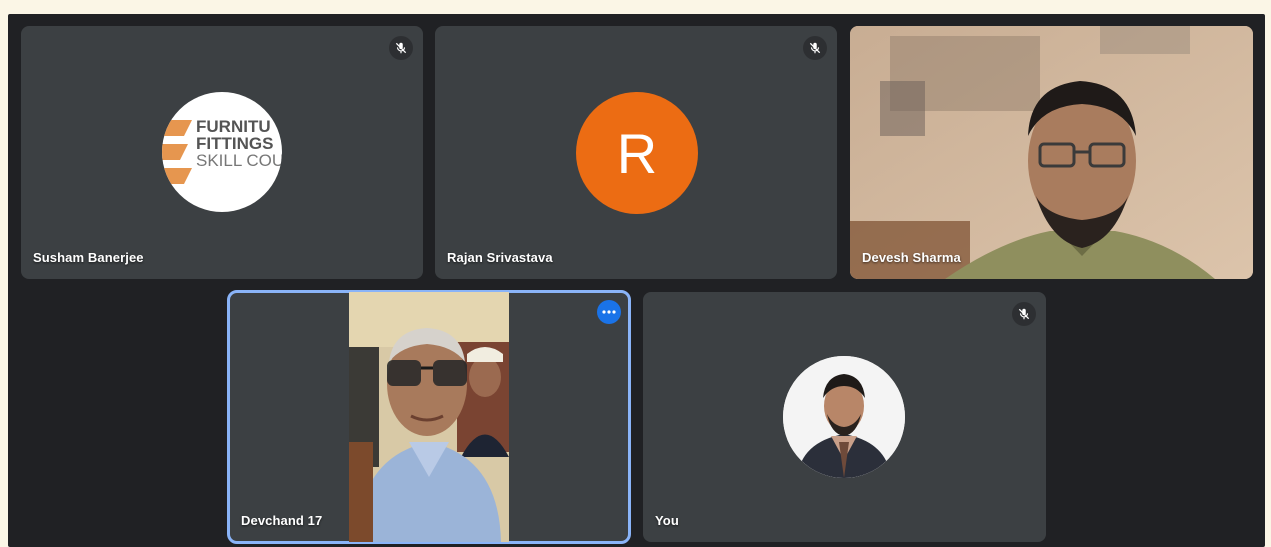  Describe the element at coordinates (88, 257) in the screenshot. I see `participant-name: Susham Banerjee` at that location.